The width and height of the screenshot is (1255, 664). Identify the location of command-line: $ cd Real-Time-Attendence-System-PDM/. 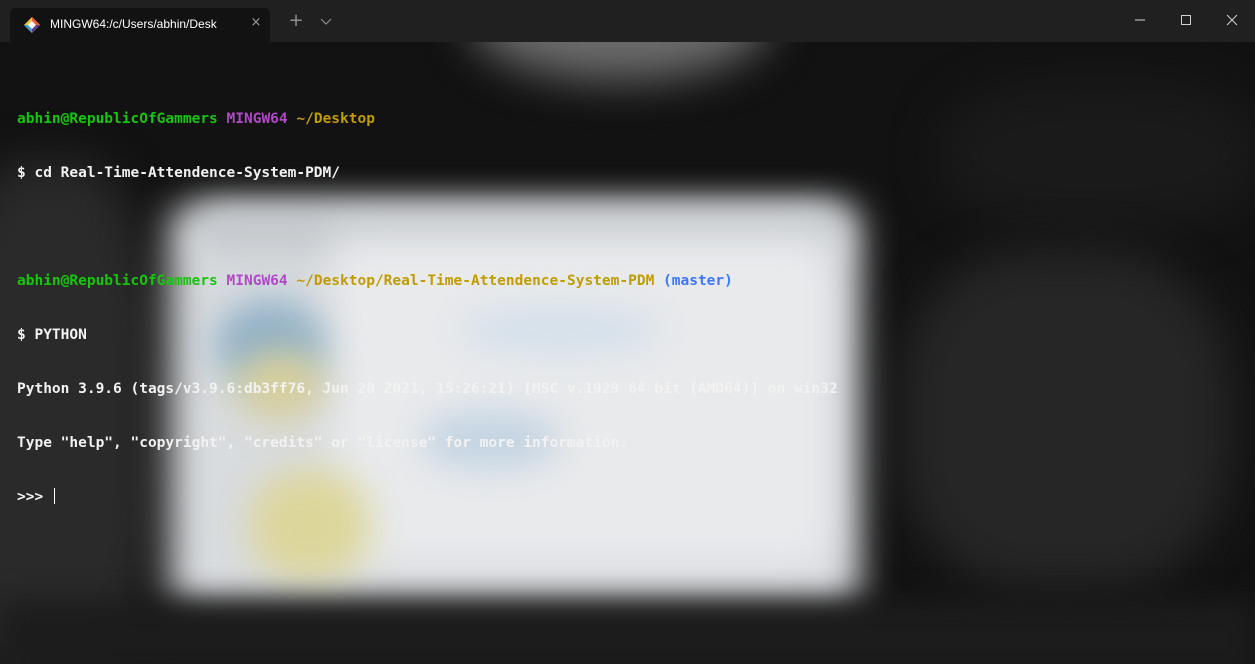
(179, 173).